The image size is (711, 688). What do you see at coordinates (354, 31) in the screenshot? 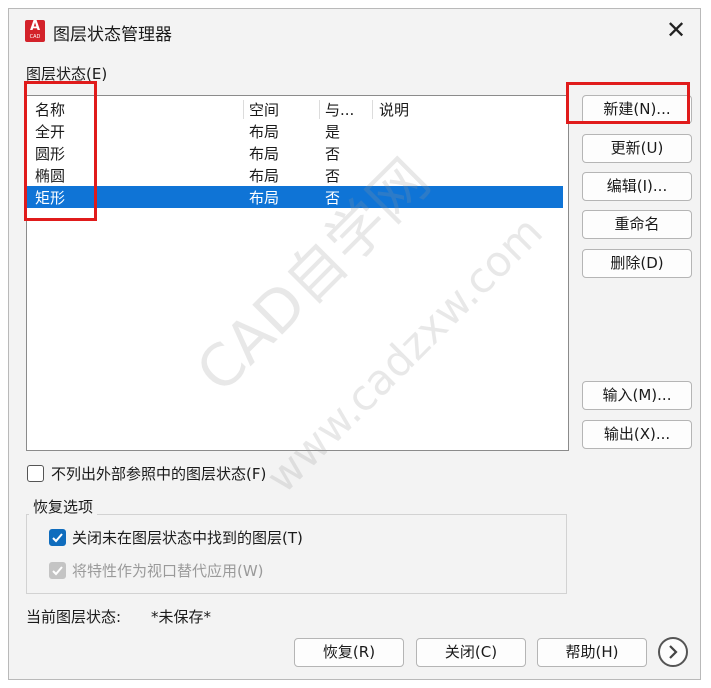
I see `title-bar: A CAD 图层状态管理器 ✕` at bounding box center [354, 31].